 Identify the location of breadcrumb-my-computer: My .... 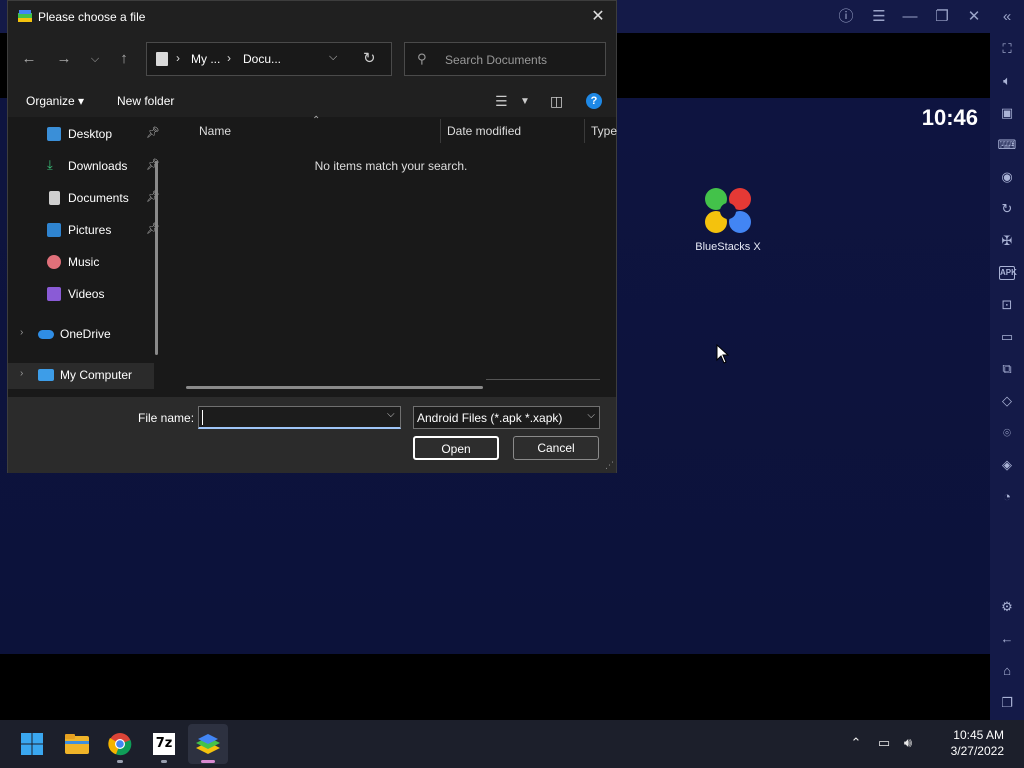
(205, 59).